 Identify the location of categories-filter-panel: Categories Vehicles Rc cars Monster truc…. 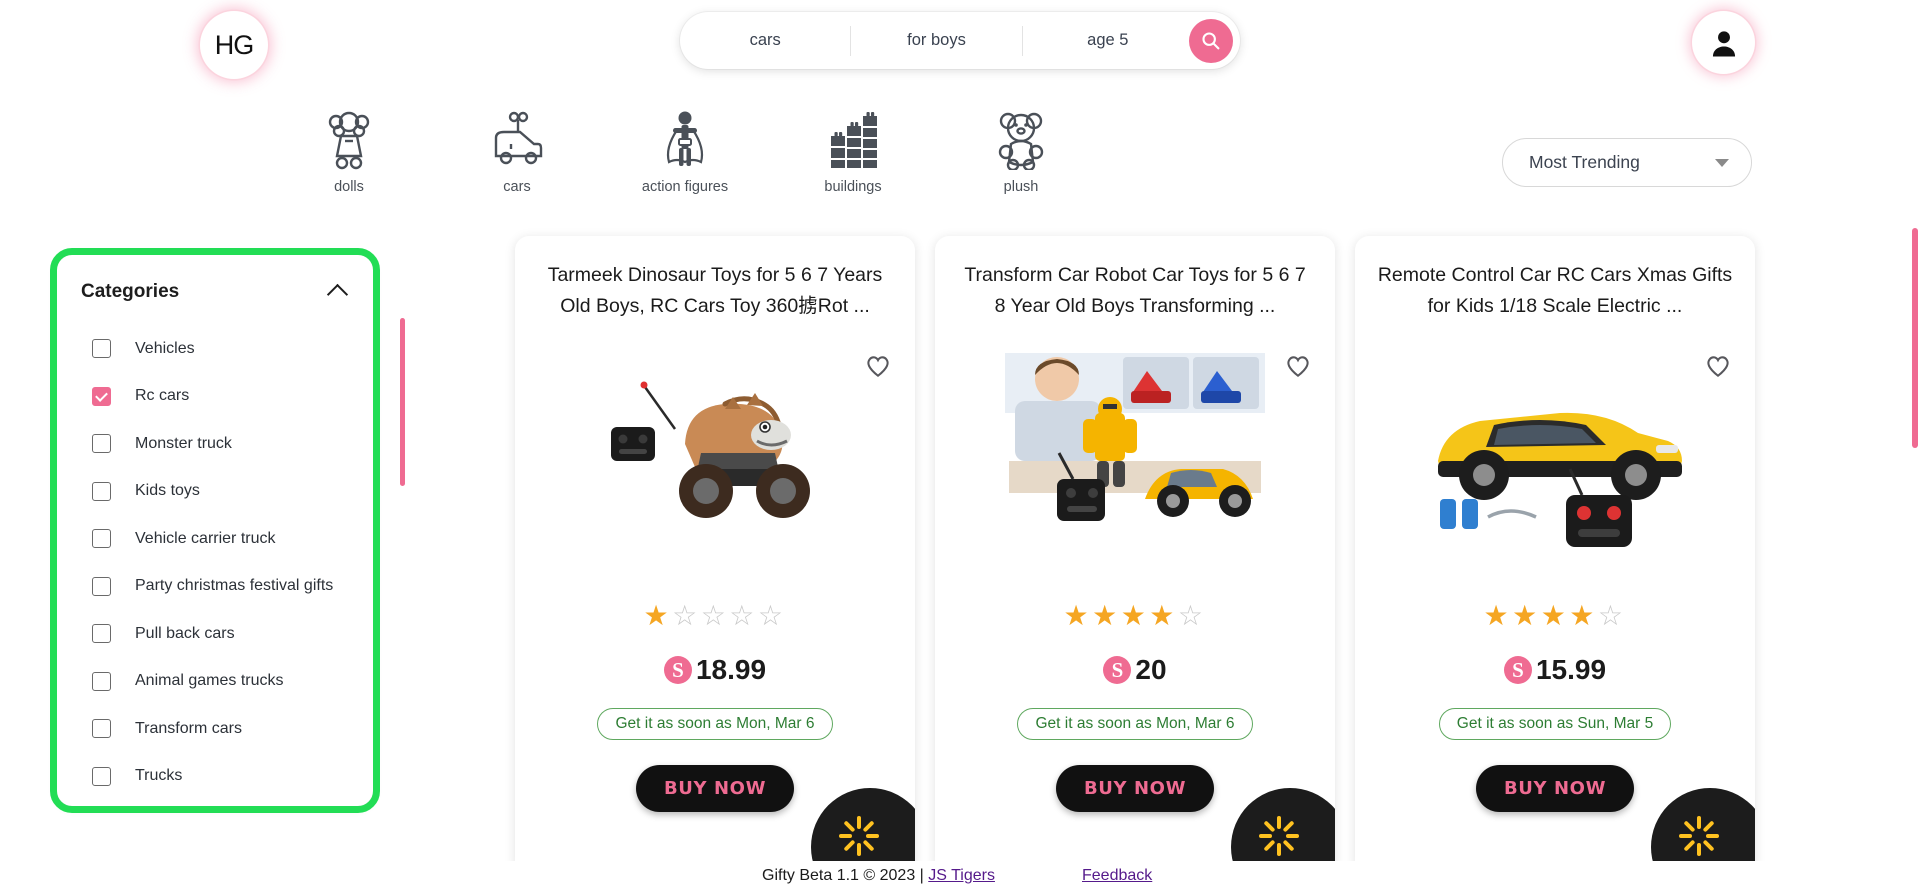
(215, 530).